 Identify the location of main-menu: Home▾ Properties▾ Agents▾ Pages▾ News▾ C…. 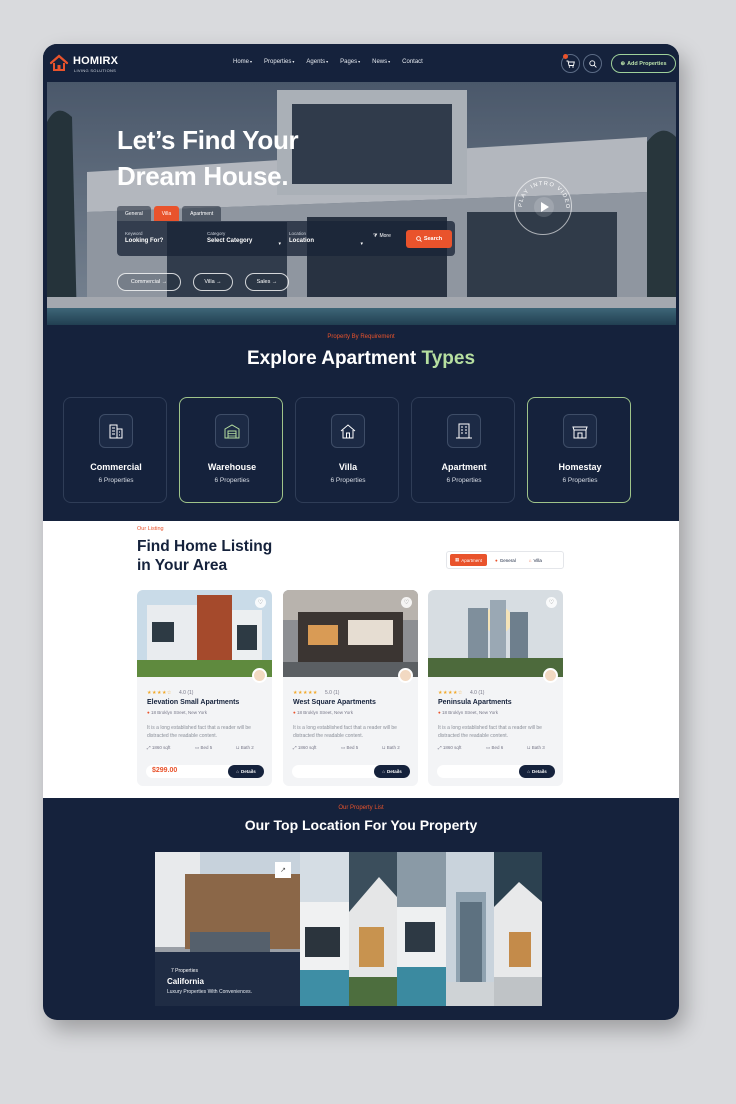
(328, 62).